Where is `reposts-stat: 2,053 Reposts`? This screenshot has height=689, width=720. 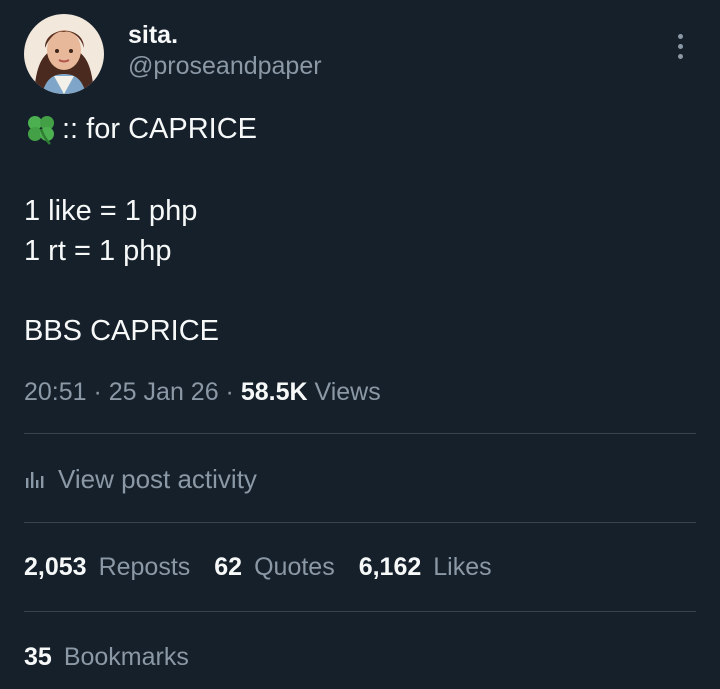 reposts-stat: 2,053 Reposts is located at coordinates (107, 567).